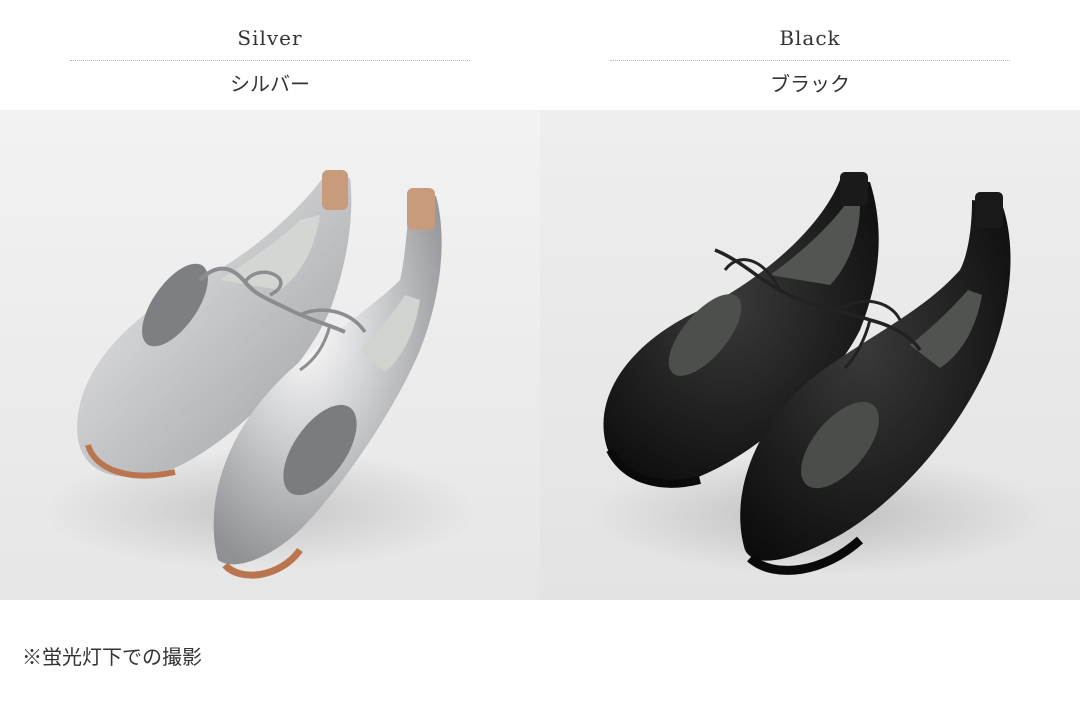  What do you see at coordinates (270, 84) in the screenshot?
I see `variant-name-jp: シルバー` at bounding box center [270, 84].